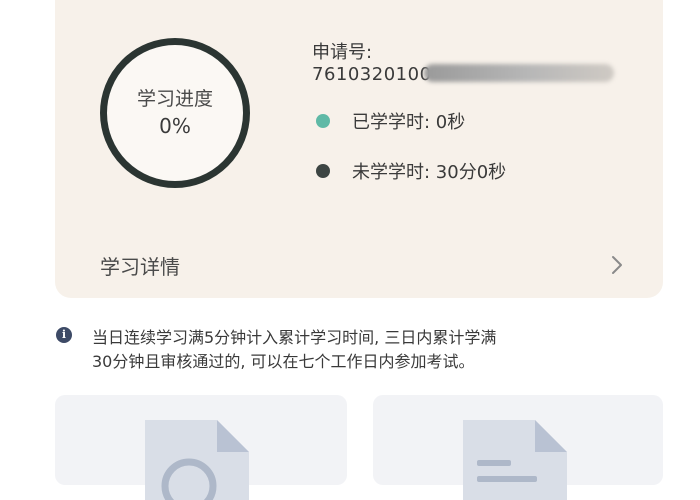 The height and width of the screenshot is (500, 700). What do you see at coordinates (323, 171) in the screenshot?
I see `remaining-status-dot` at bounding box center [323, 171].